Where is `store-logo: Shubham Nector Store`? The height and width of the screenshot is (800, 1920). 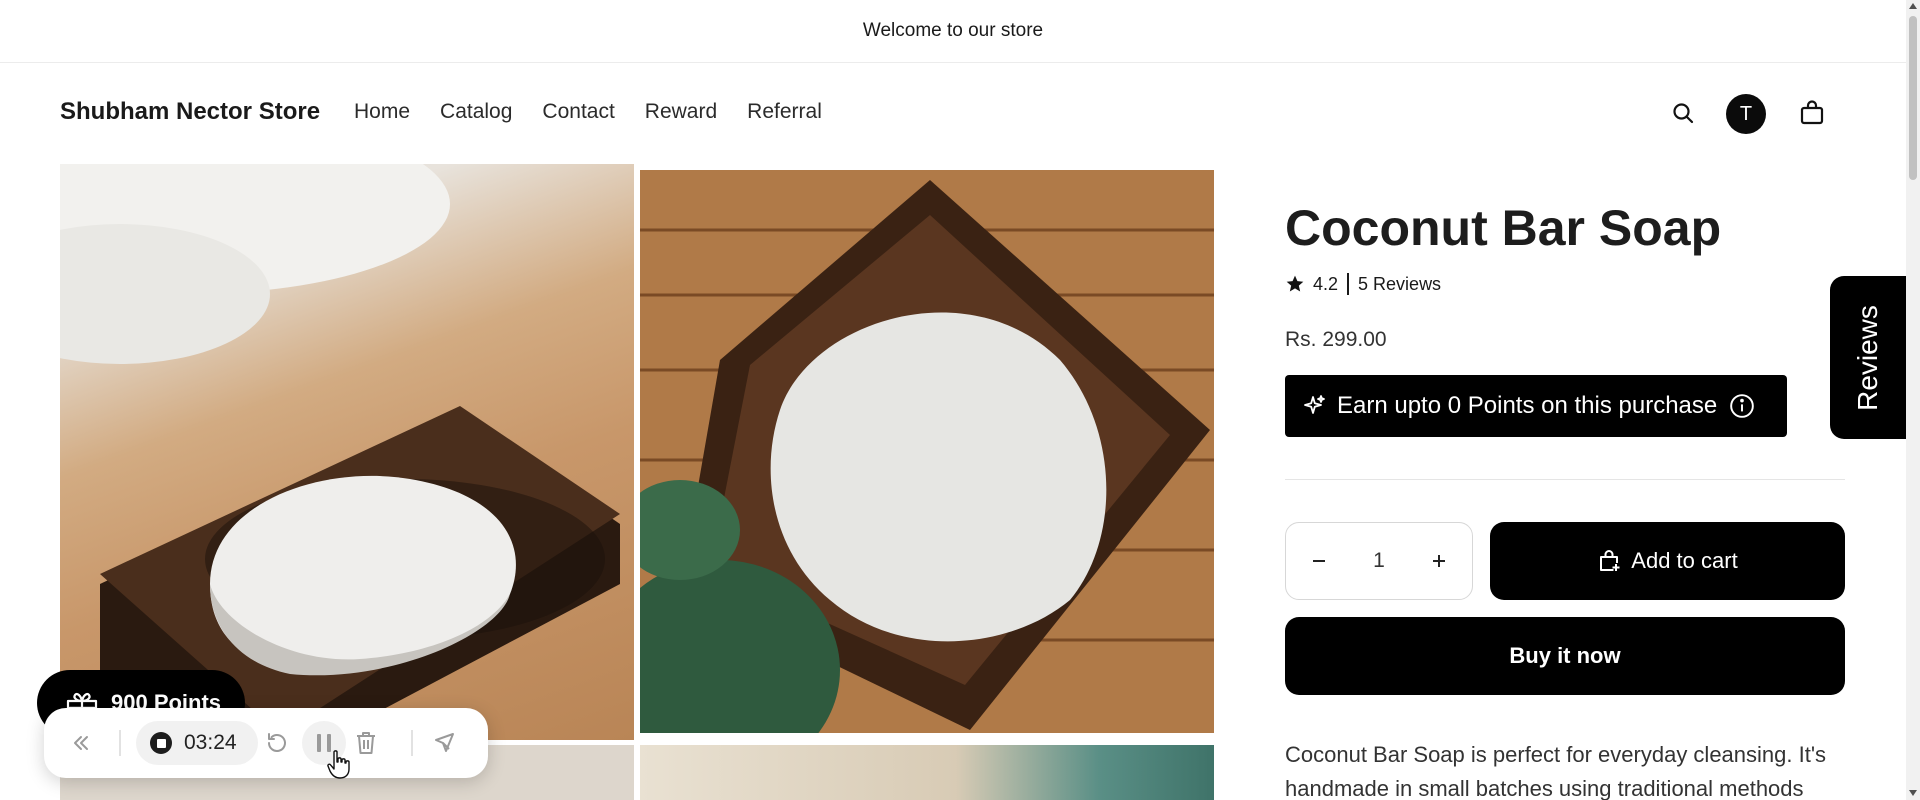
store-logo: Shubham Nector Store is located at coordinates (190, 112).